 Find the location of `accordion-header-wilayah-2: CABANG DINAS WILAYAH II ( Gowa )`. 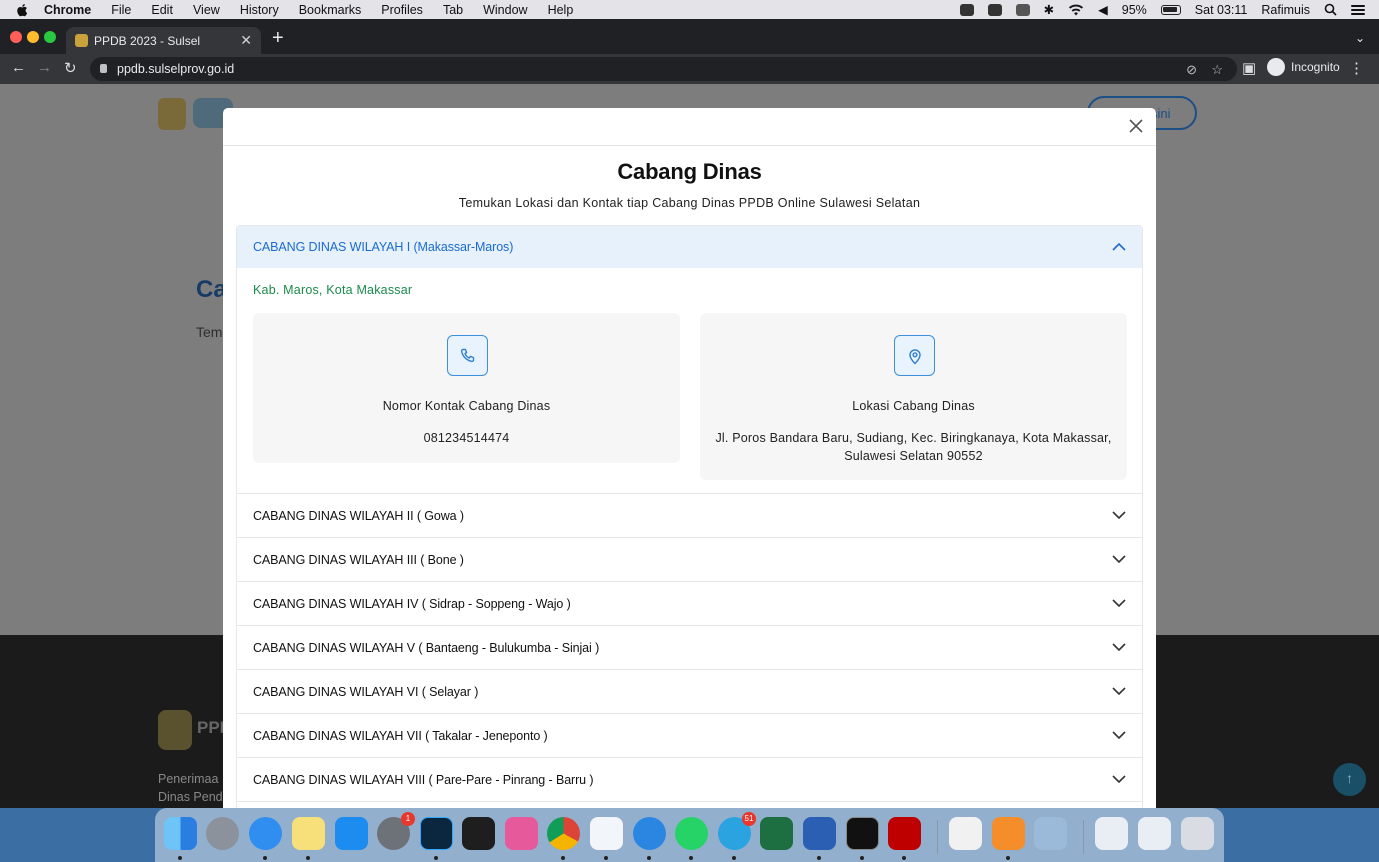

accordion-header-wilayah-2: CABANG DINAS WILAYAH II ( Gowa ) is located at coordinates (689, 515).